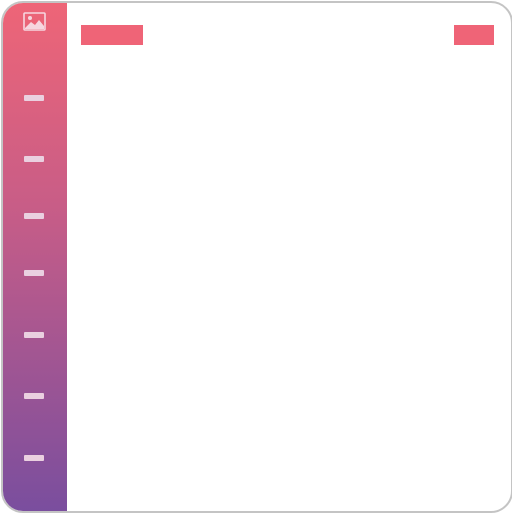  What do you see at coordinates (474, 35) in the screenshot?
I see `header-action-button` at bounding box center [474, 35].